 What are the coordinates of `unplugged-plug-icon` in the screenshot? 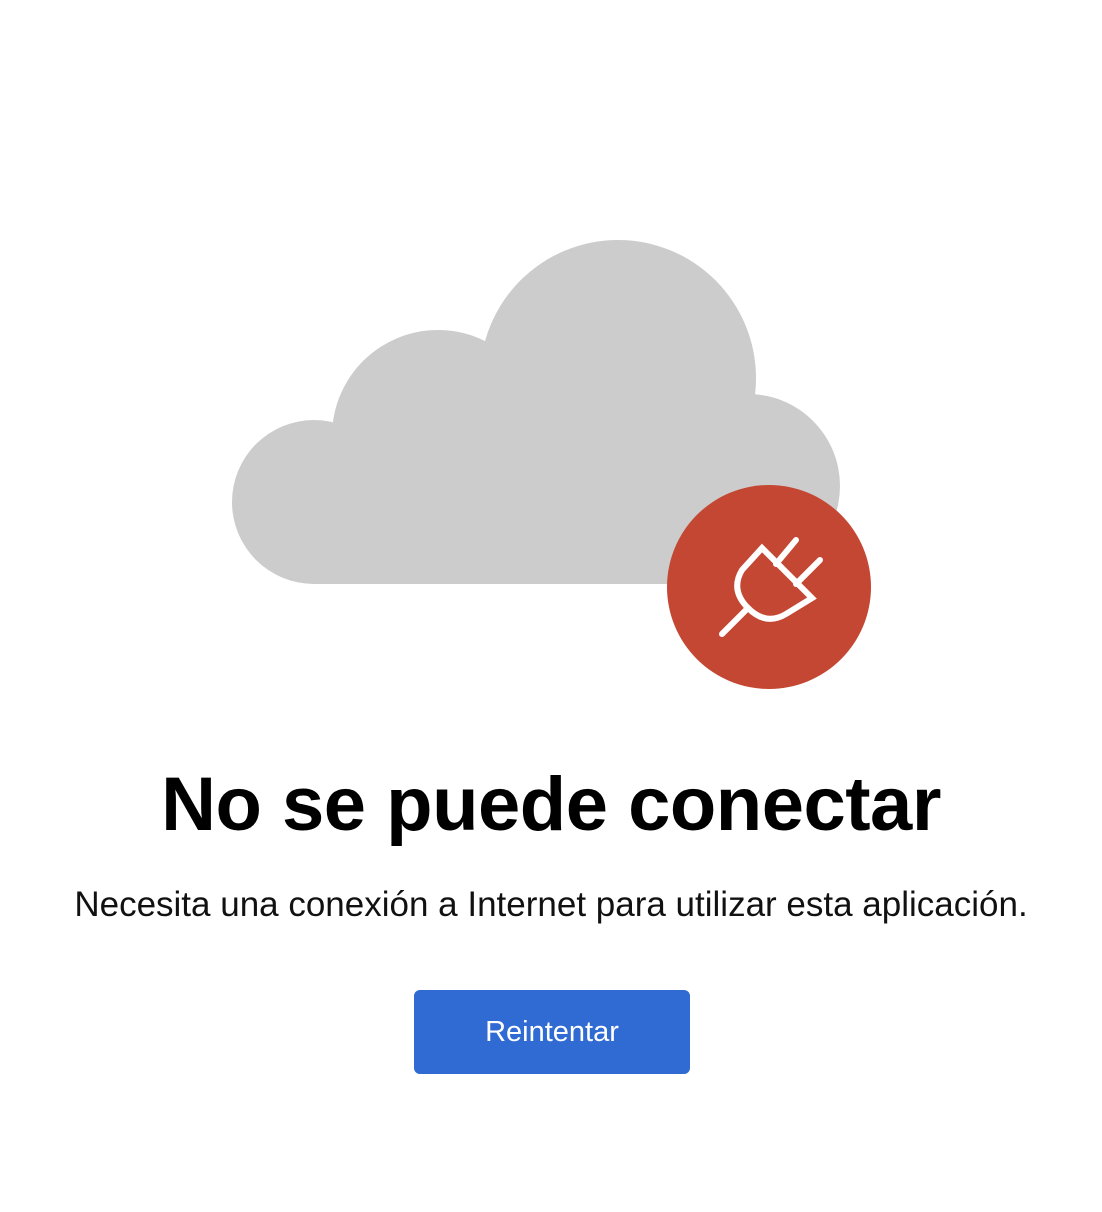 It's located at (769, 587).